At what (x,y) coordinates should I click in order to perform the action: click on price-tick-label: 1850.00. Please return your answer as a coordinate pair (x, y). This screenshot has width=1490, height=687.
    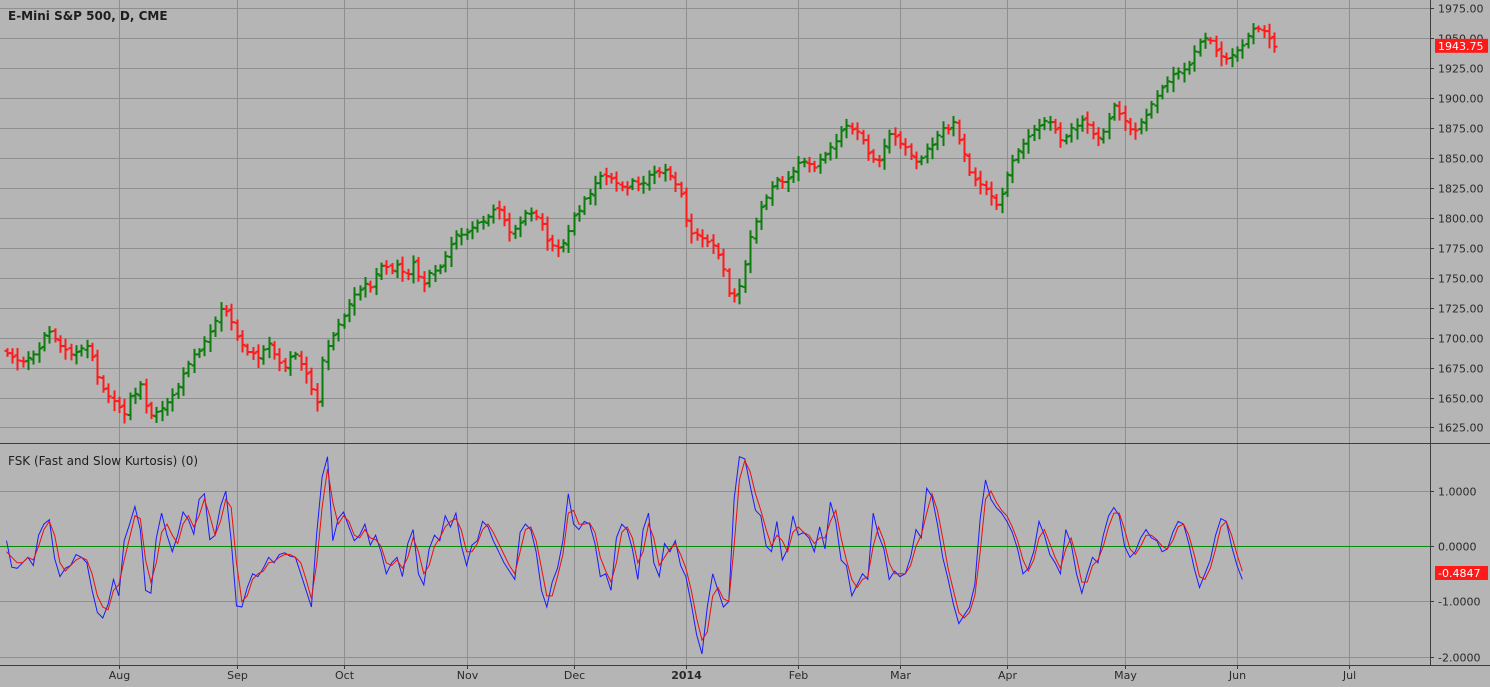
    Looking at the image, I should click on (1461, 159).